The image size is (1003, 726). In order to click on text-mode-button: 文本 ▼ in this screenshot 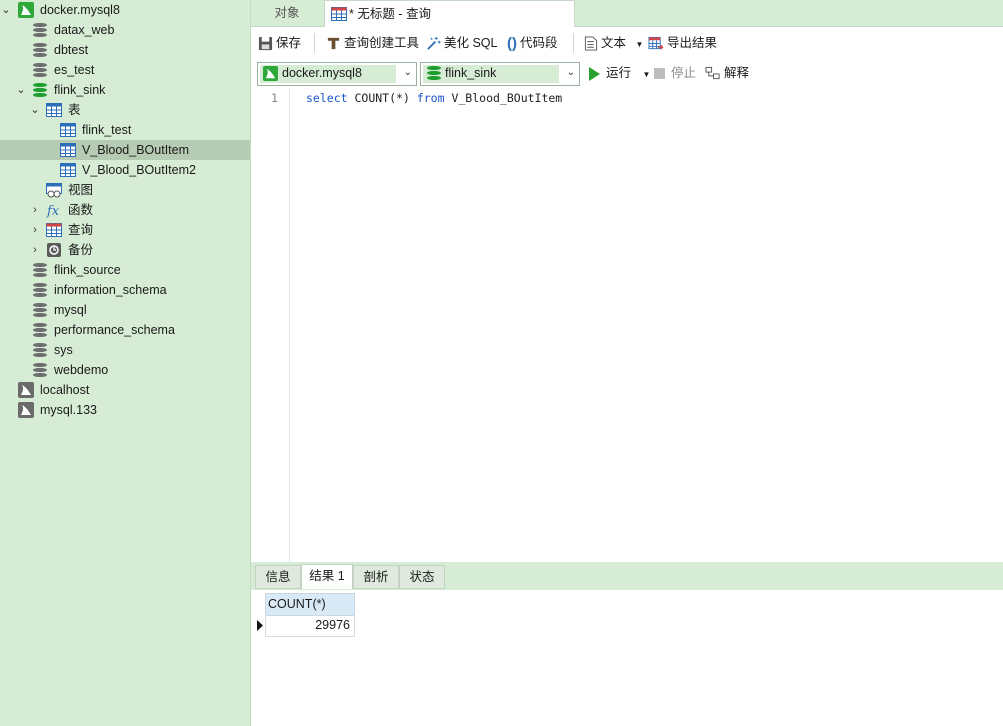, I will do `click(613, 43)`.